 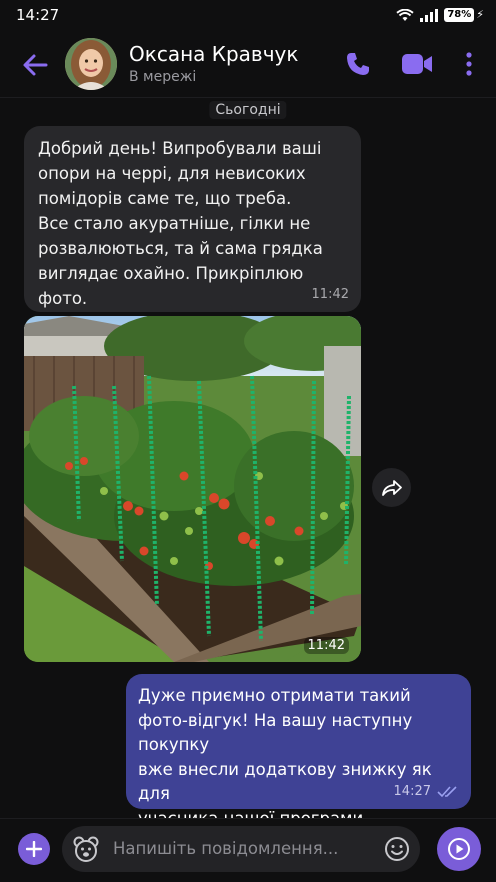 I want to click on message-time: 11:42, so click(x=330, y=294).